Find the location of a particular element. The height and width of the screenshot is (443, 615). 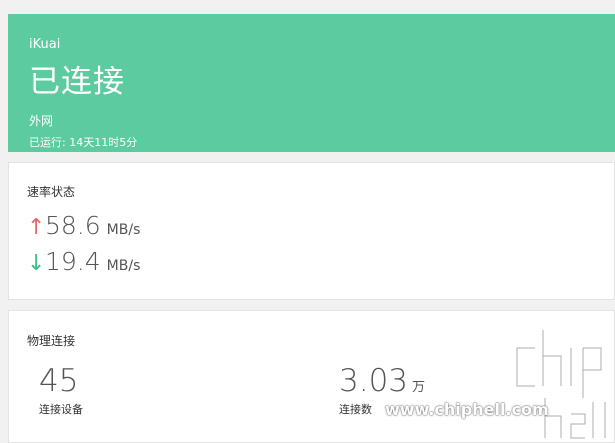

connection-count-stat: 3.03 万 连接数 is located at coordinates (382, 390).